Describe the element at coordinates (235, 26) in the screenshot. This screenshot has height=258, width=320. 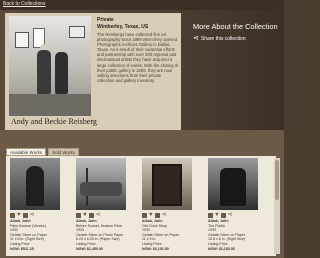
I see `about-title: More About the Collection` at that location.